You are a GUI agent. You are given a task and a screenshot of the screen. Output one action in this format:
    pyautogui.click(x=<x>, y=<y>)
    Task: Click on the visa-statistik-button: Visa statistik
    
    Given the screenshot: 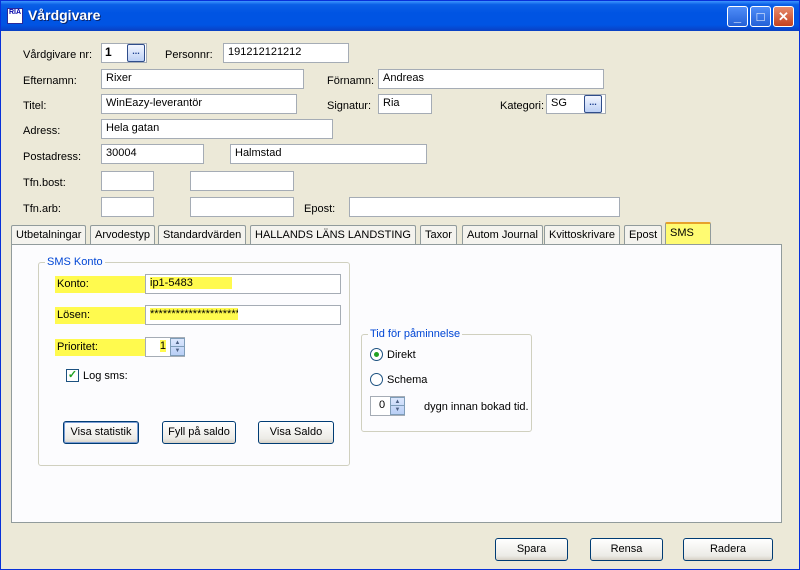 What is the action you would take?
    pyautogui.click(x=101, y=432)
    